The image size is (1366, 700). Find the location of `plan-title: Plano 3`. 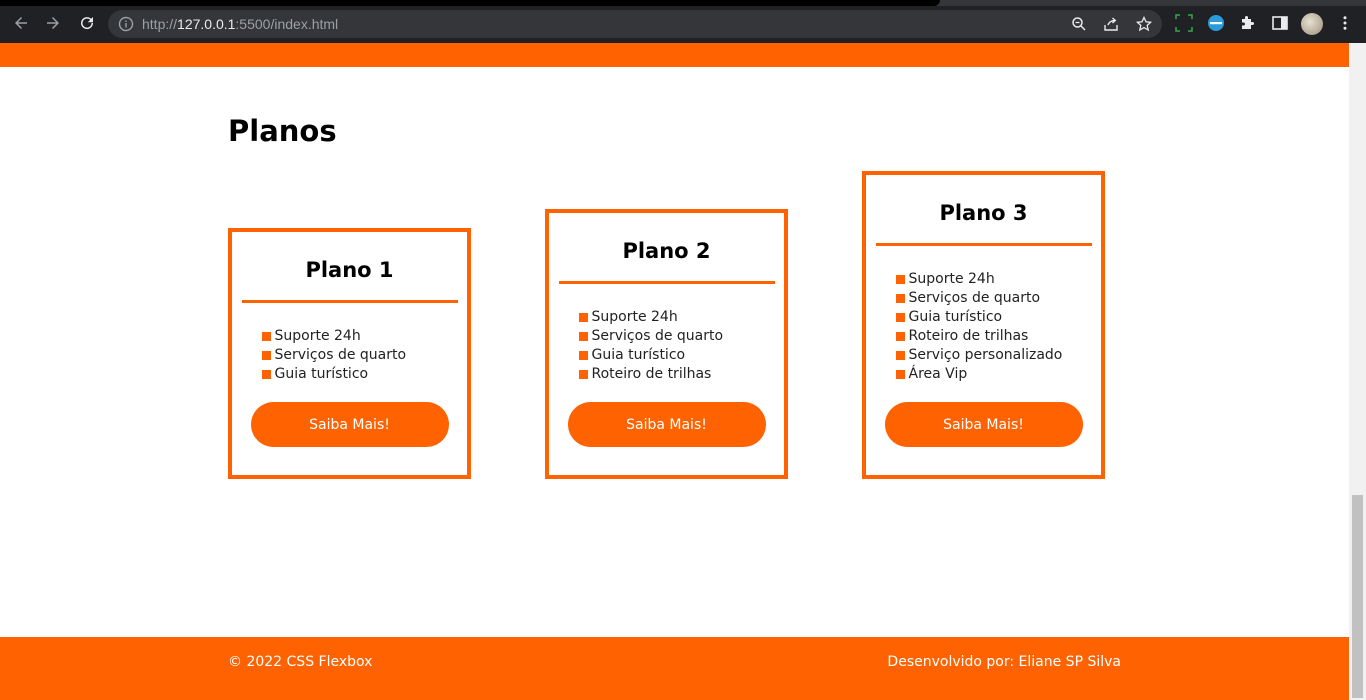

plan-title: Plano 3 is located at coordinates (983, 212).